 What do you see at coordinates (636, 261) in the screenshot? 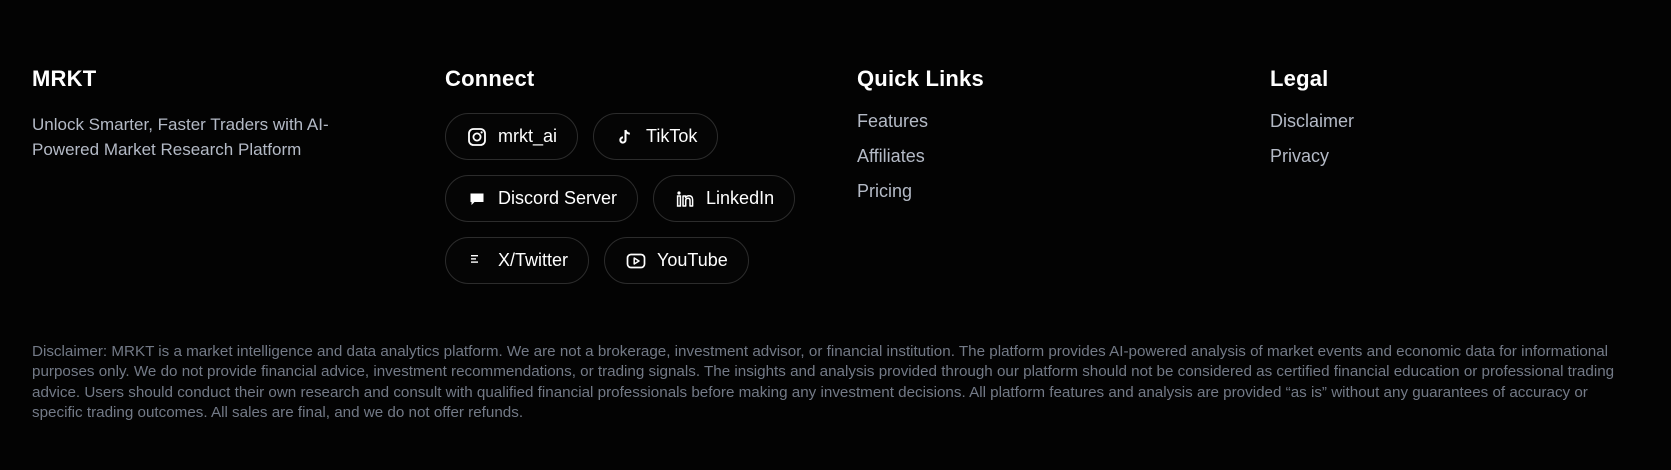
I see `youtube-icon` at bounding box center [636, 261].